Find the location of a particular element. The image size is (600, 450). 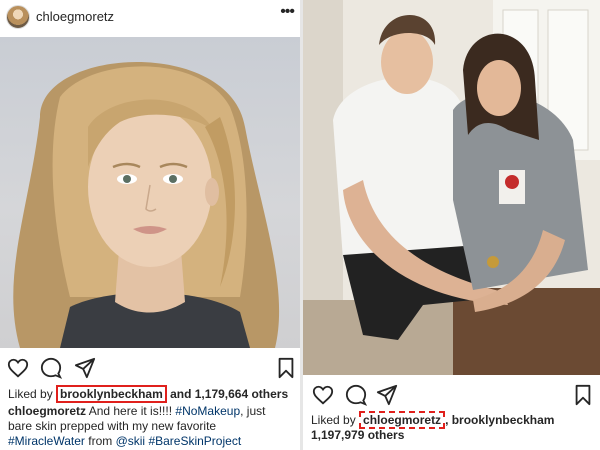

caption-hashtag-link: #BareSkinProject is located at coordinates (194, 441).